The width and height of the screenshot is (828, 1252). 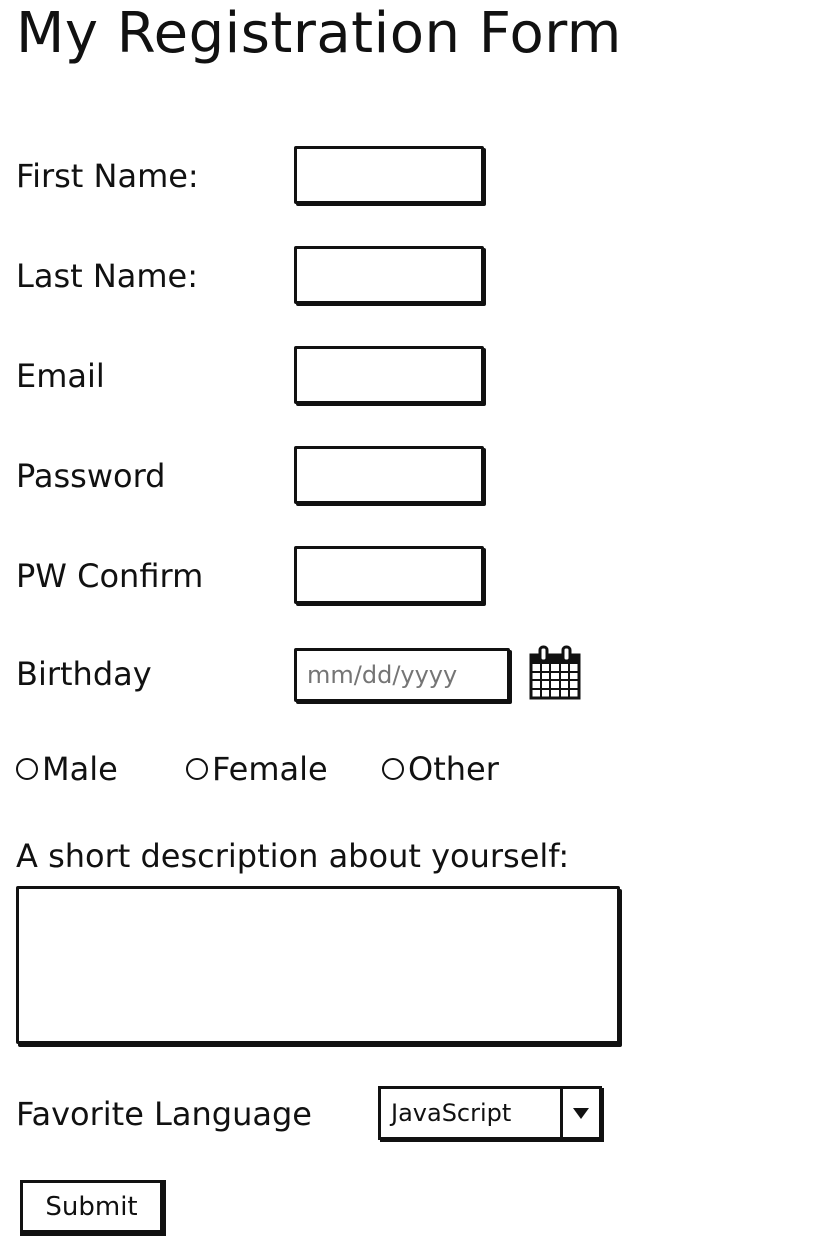 I want to click on page-title: My Registration Form, so click(x=319, y=33).